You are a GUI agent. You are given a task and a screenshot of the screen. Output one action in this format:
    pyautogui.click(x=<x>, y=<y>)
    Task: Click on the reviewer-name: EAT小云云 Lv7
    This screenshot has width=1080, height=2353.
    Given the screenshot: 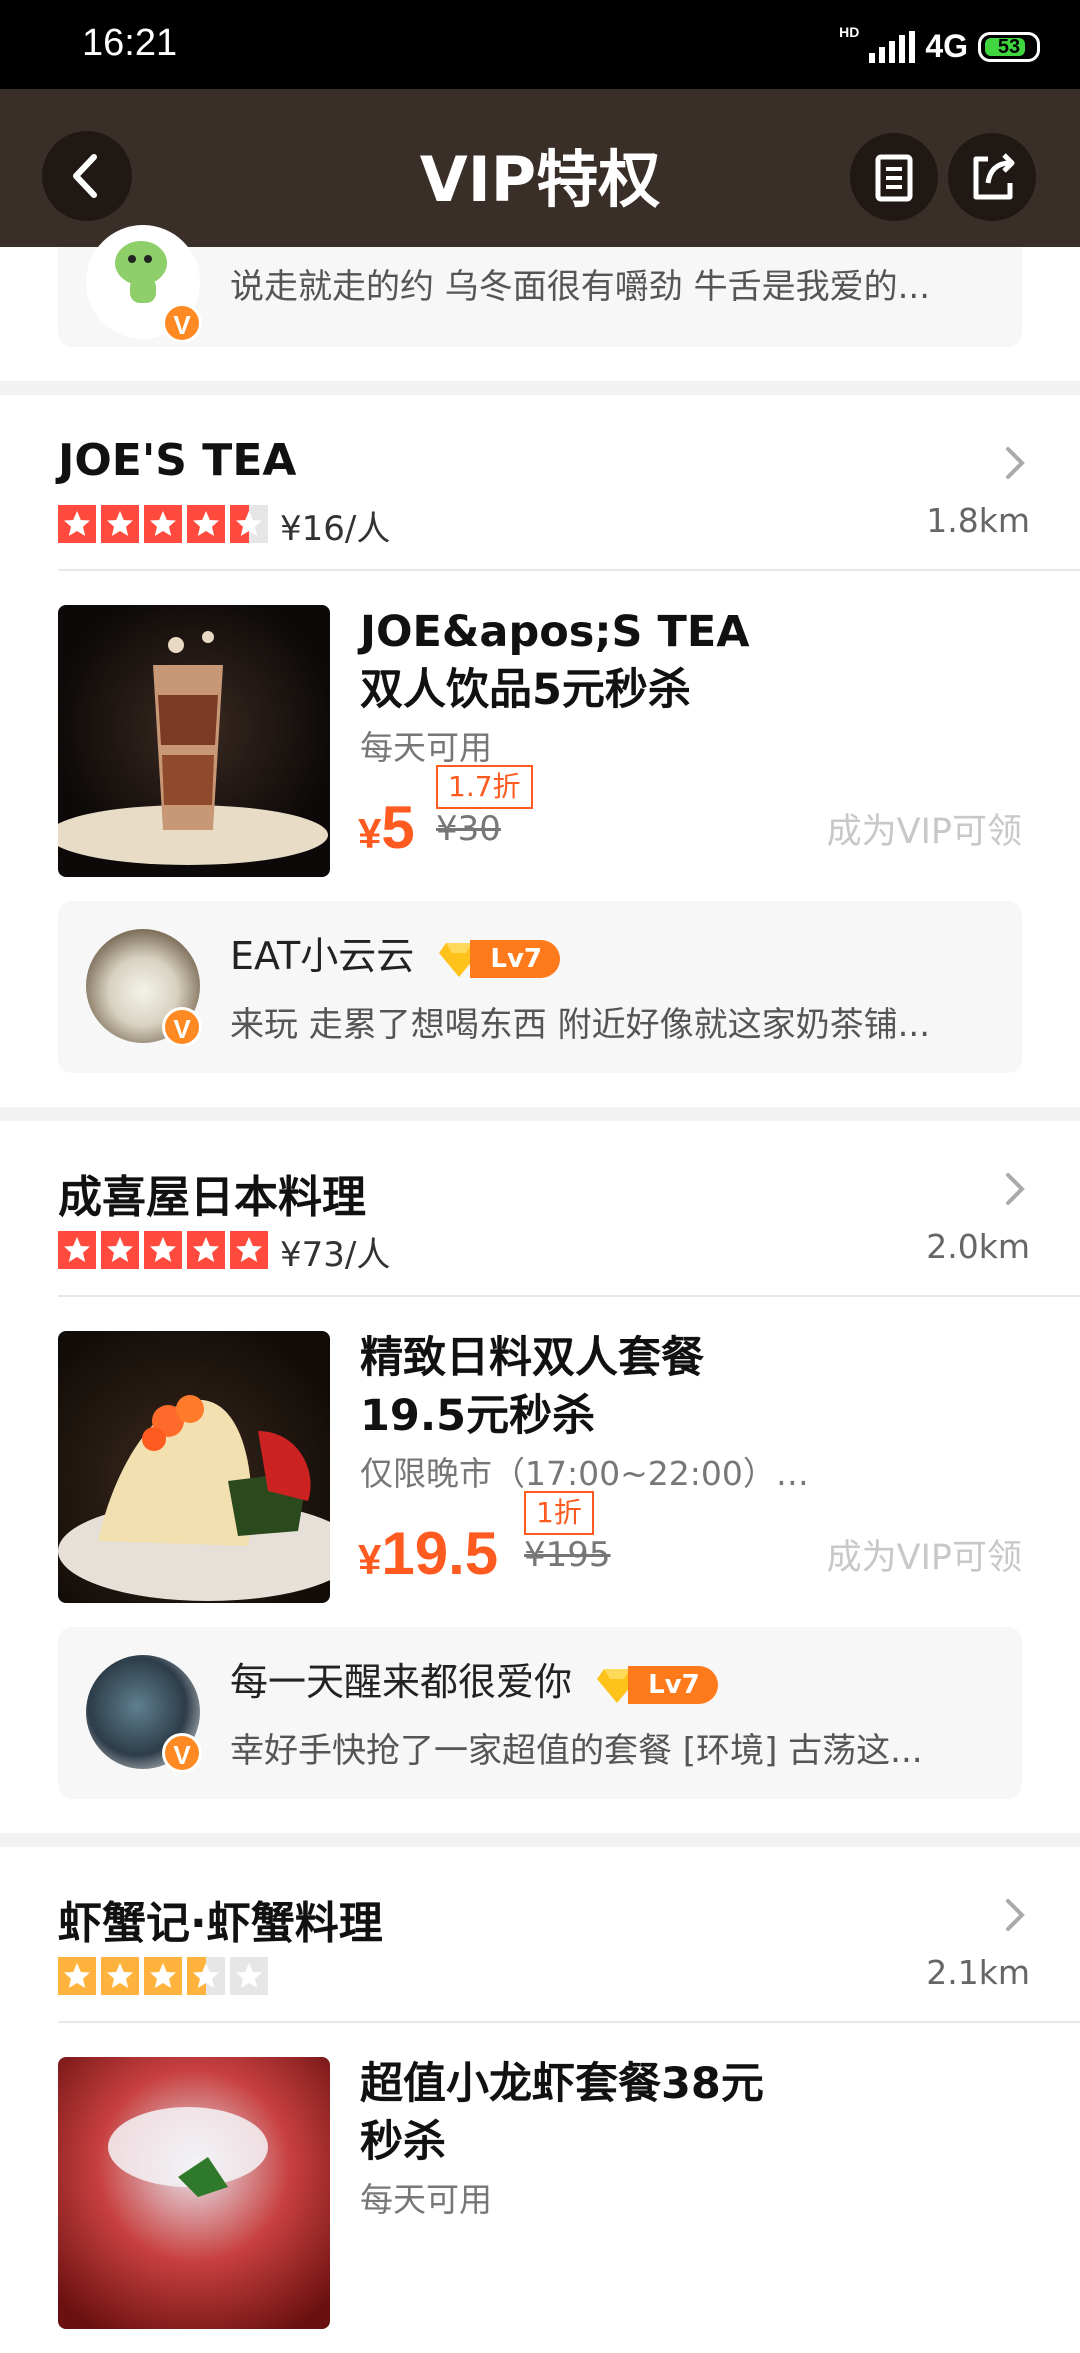 What is the action you would take?
    pyautogui.click(x=395, y=952)
    